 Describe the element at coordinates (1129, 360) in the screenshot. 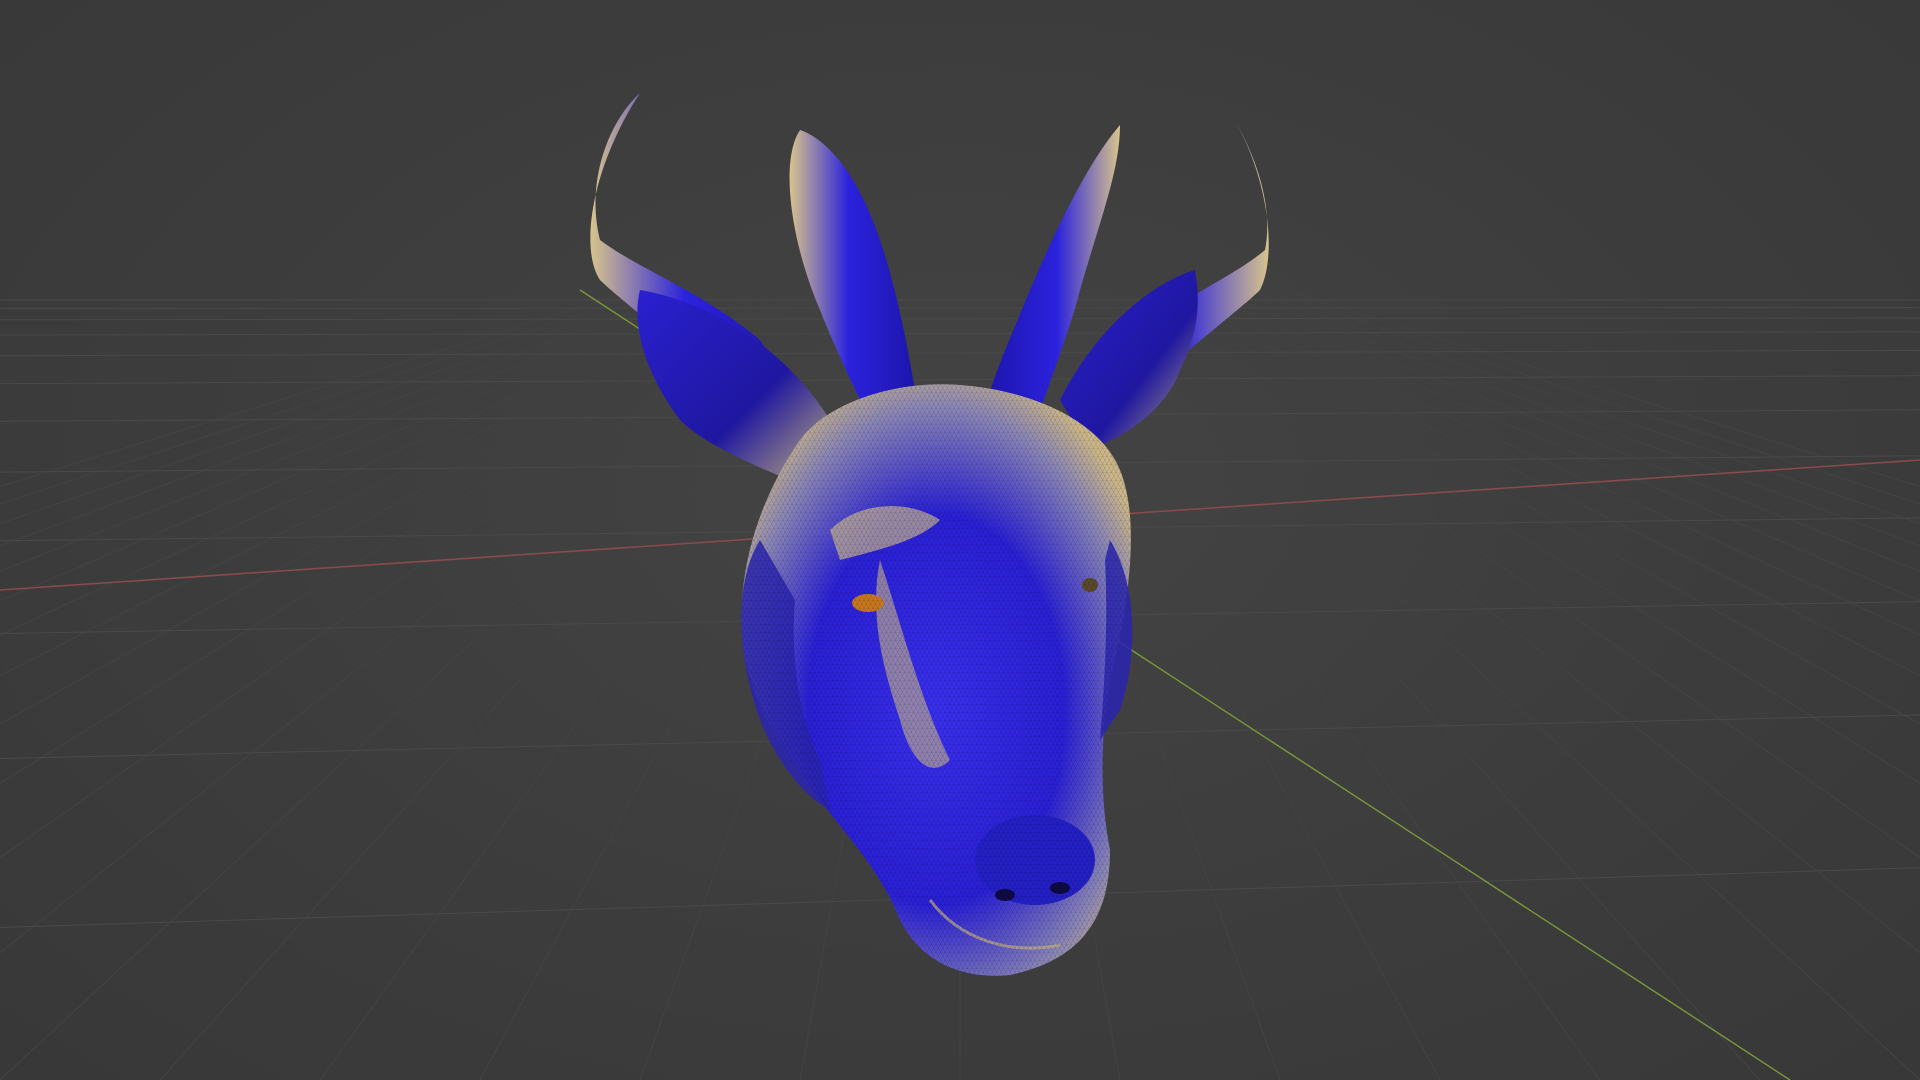

I see `right-ear` at that location.